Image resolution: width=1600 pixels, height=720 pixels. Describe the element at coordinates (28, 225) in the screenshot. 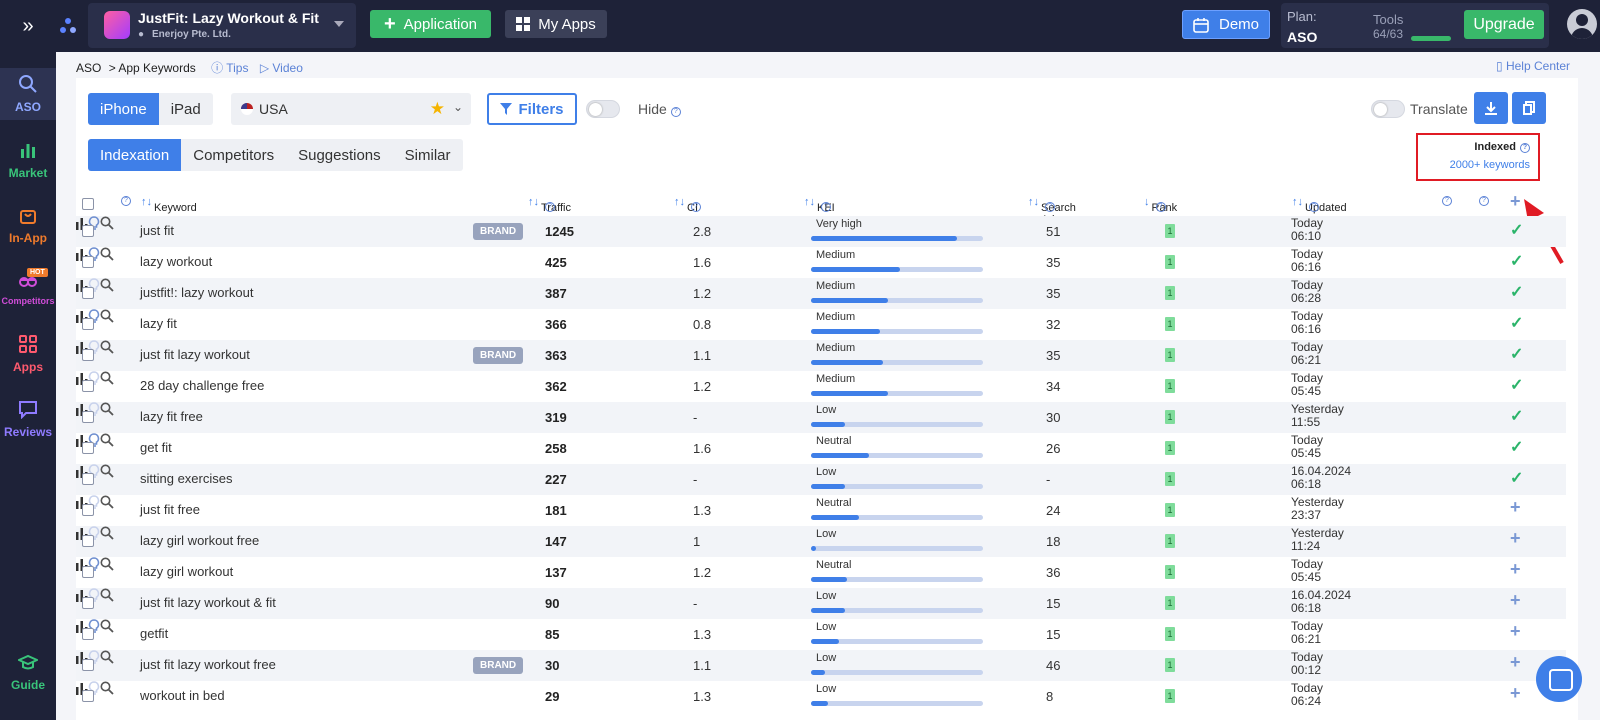

I see `sidebar-item-in-app: In-App` at that location.